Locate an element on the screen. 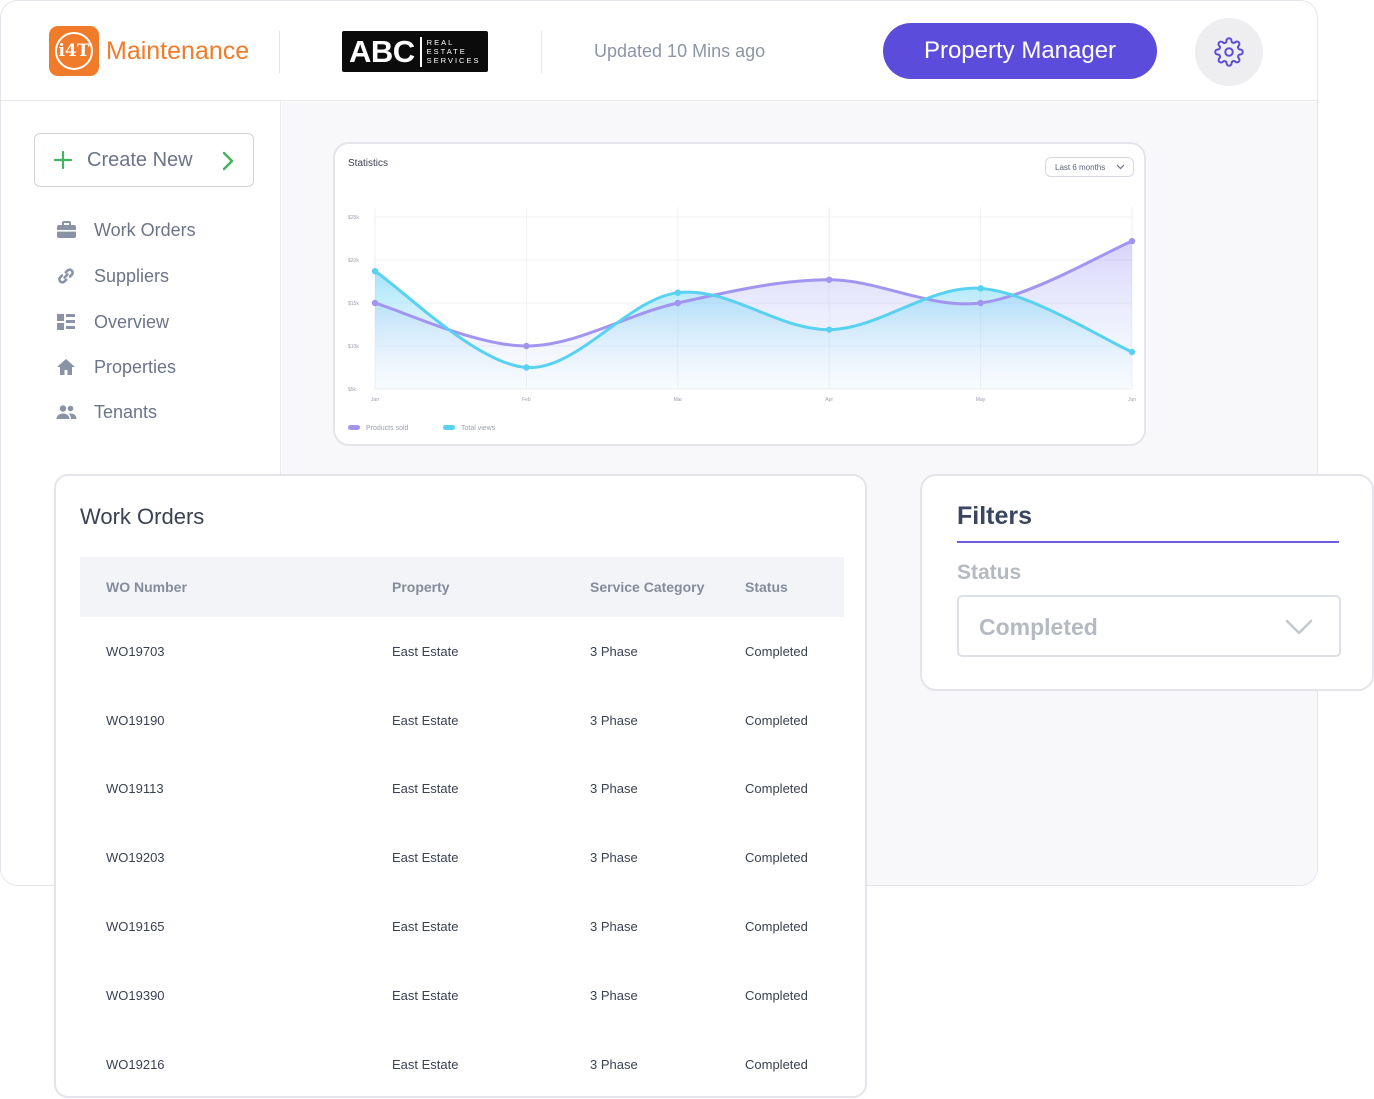  brand-badge-icon: i4T is located at coordinates (74, 51).